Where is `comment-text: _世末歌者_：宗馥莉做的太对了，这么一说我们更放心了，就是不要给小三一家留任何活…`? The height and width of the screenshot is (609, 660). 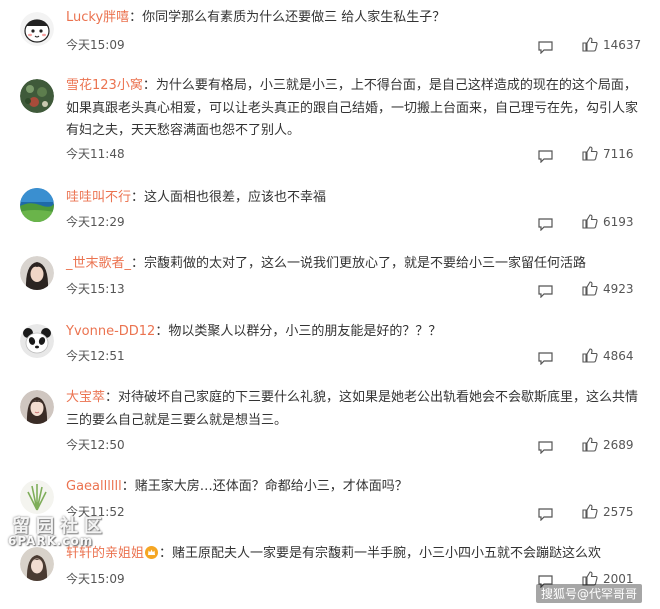 comment-text: _世末歌者_：宗馥莉做的太对了，这么一说我们更放心了，就是不要给小三一家留任何活… is located at coordinates (355, 264).